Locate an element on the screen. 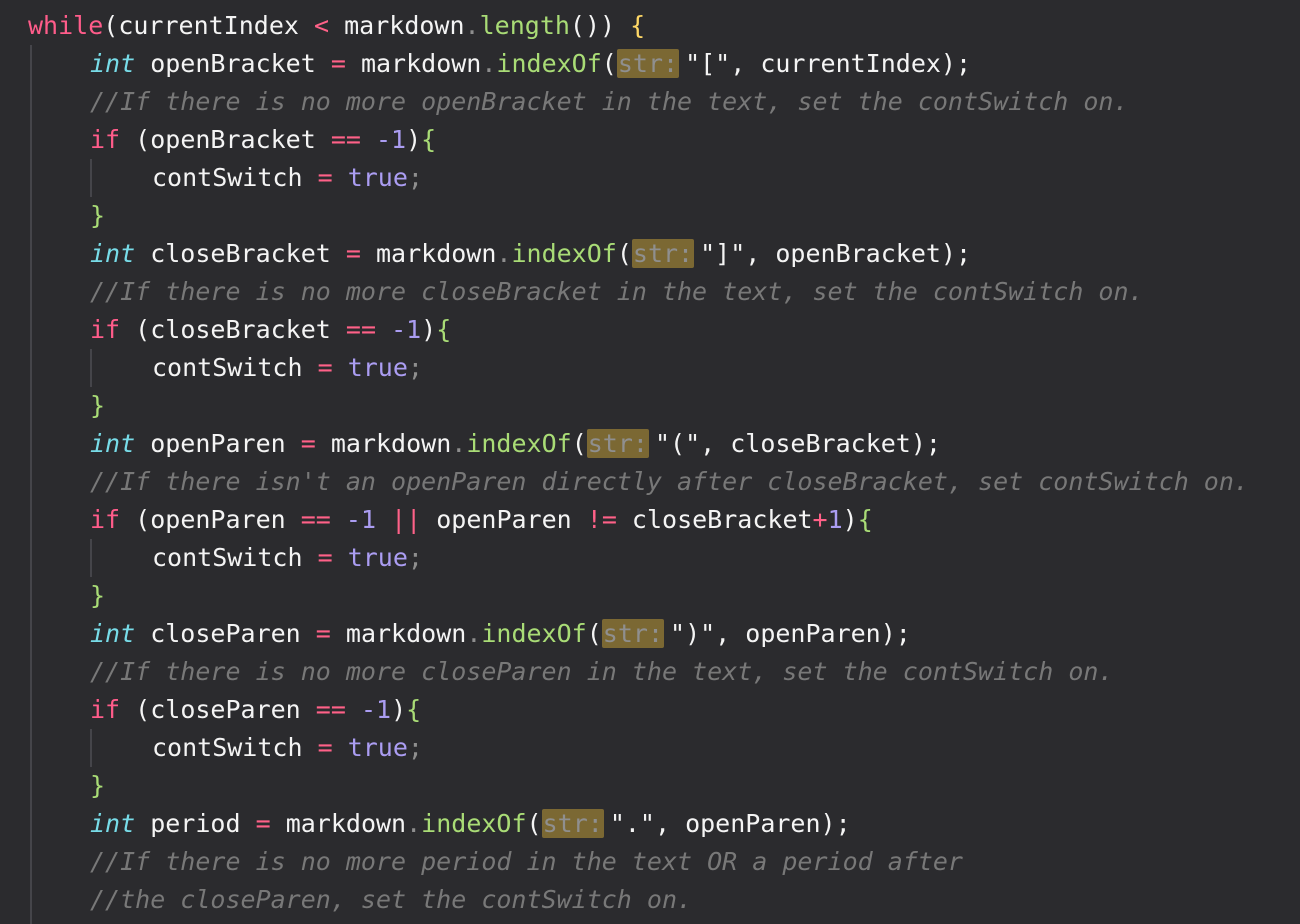 The width and height of the screenshot is (1300, 924). code-line: if (openBracket == -1){ is located at coordinates (650, 140).